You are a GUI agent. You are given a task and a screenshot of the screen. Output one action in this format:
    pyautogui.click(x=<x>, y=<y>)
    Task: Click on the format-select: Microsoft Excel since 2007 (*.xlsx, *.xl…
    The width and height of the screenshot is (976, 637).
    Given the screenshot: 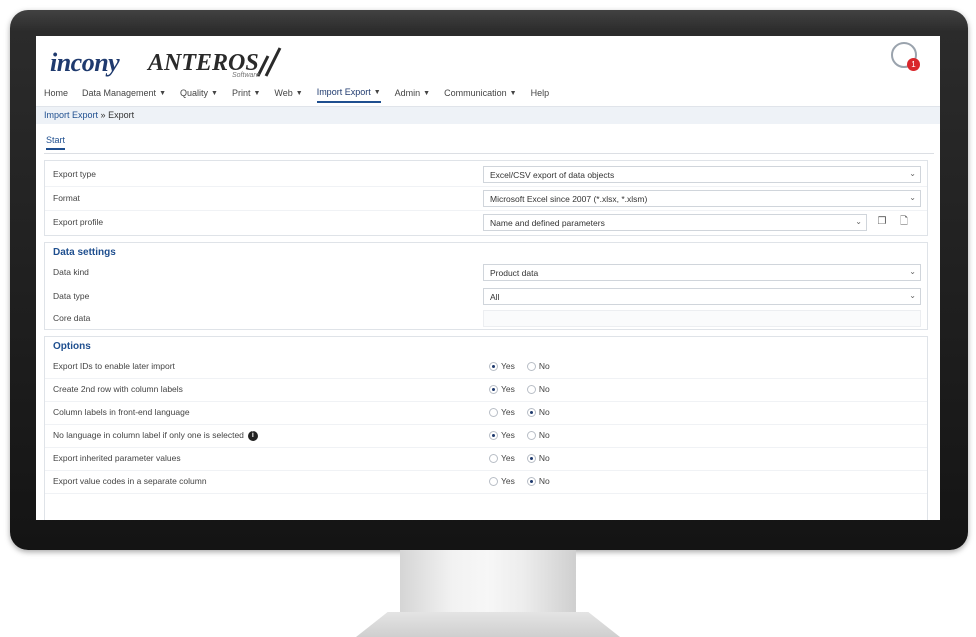 What is the action you would take?
    pyautogui.click(x=702, y=198)
    